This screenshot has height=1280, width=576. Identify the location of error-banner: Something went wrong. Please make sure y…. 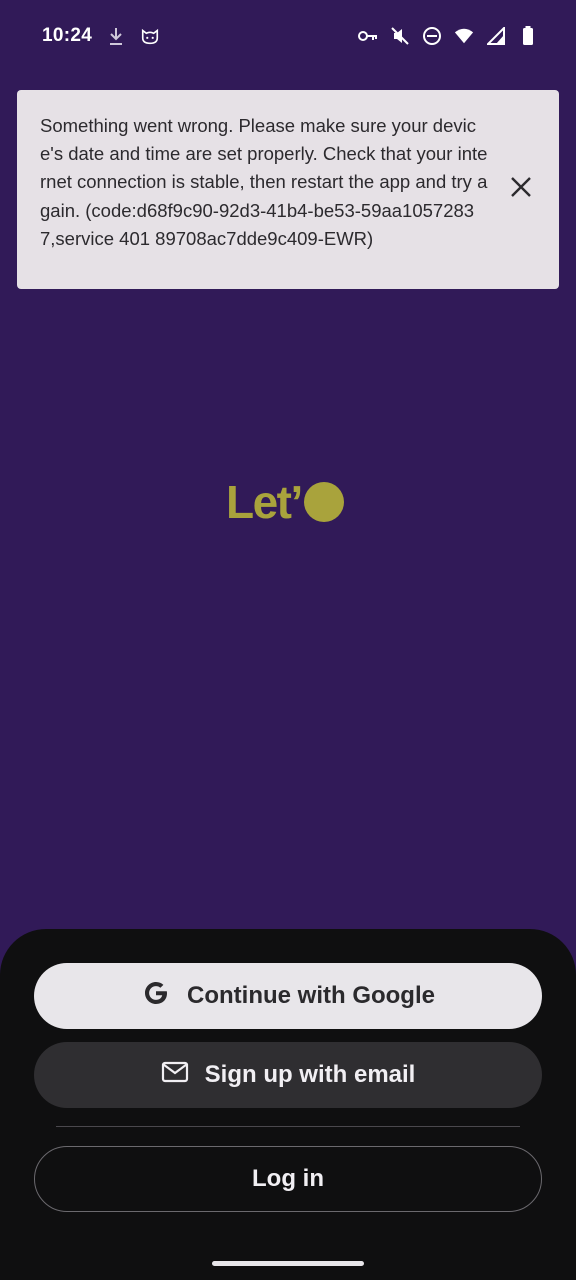
(288, 189).